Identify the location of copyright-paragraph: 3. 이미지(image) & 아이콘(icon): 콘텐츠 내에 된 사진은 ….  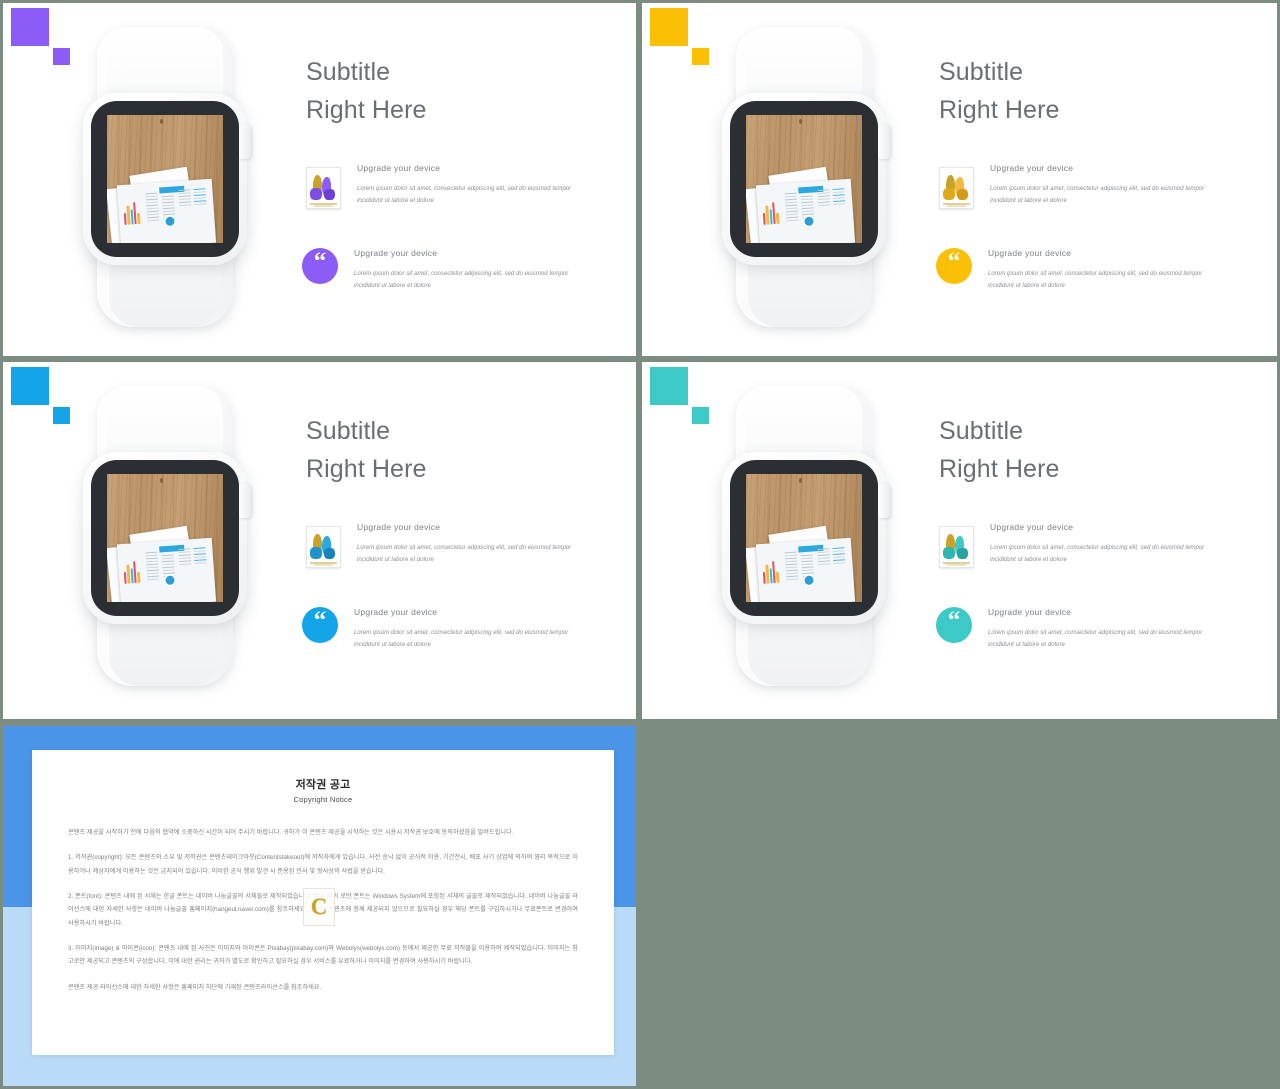
(323, 955).